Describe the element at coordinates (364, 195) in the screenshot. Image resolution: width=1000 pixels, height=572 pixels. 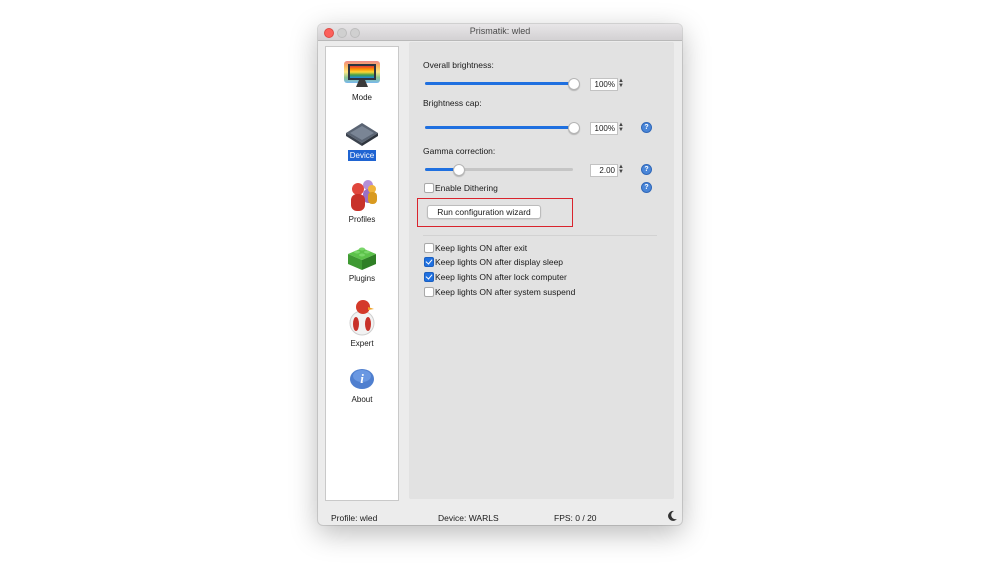
I see `users-icon` at that location.